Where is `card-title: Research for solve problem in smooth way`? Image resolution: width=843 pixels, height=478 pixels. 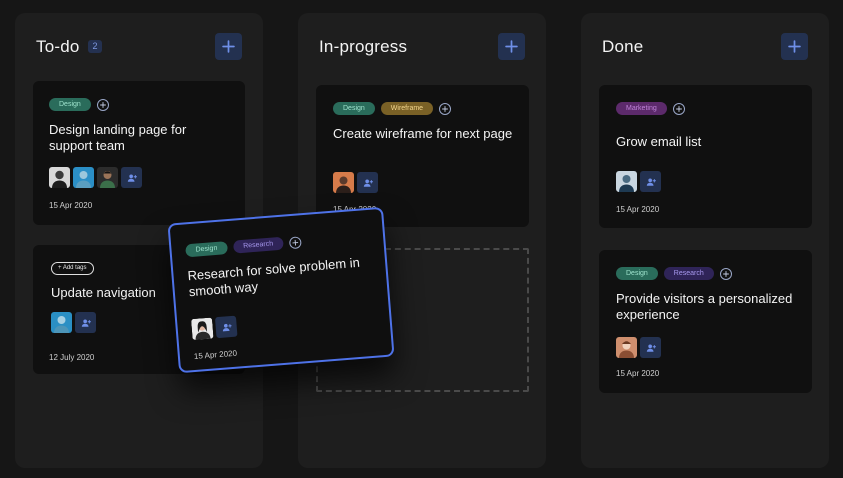 card-title: Research for solve problem in smooth way is located at coordinates (274, 277).